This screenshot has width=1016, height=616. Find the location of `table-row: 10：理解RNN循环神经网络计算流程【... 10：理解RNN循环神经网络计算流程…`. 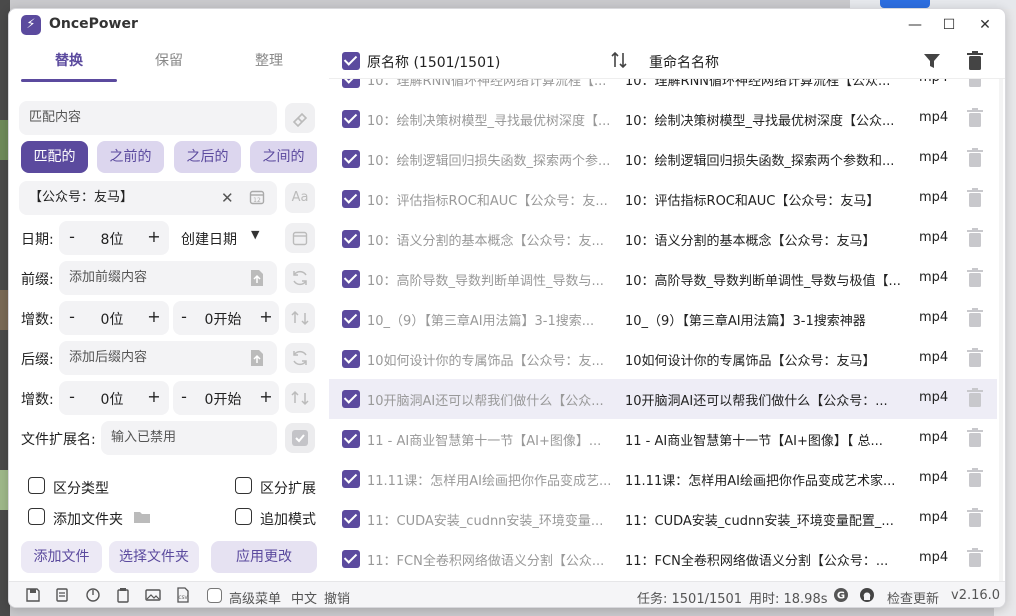

table-row: 10：理解RNN循环神经网络计算流程【... 10：理解RNN循环神经网络计算流程… is located at coordinates (663, 89).